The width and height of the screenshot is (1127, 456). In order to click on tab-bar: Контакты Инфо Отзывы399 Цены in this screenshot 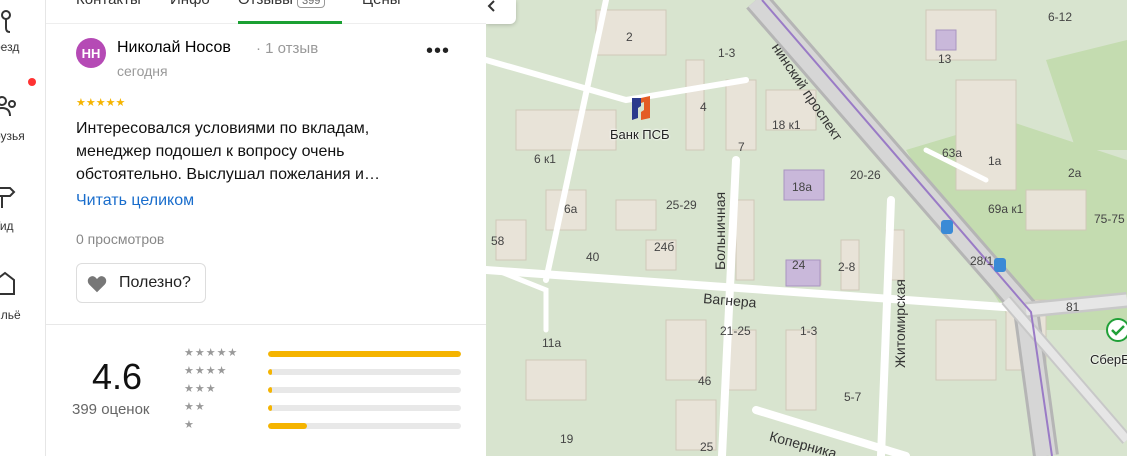, I will do `click(266, 12)`.